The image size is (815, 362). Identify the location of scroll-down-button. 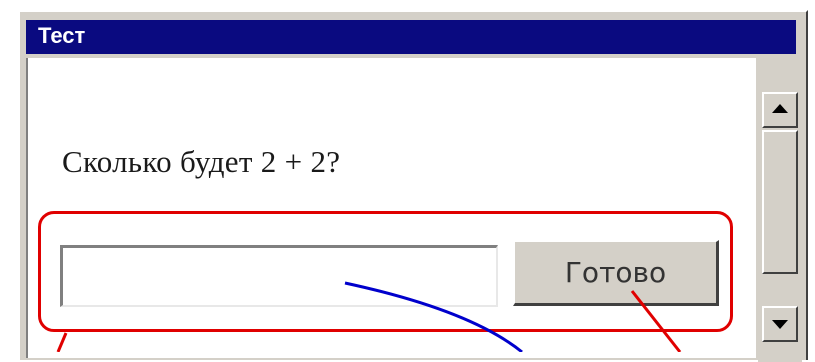
(780, 324).